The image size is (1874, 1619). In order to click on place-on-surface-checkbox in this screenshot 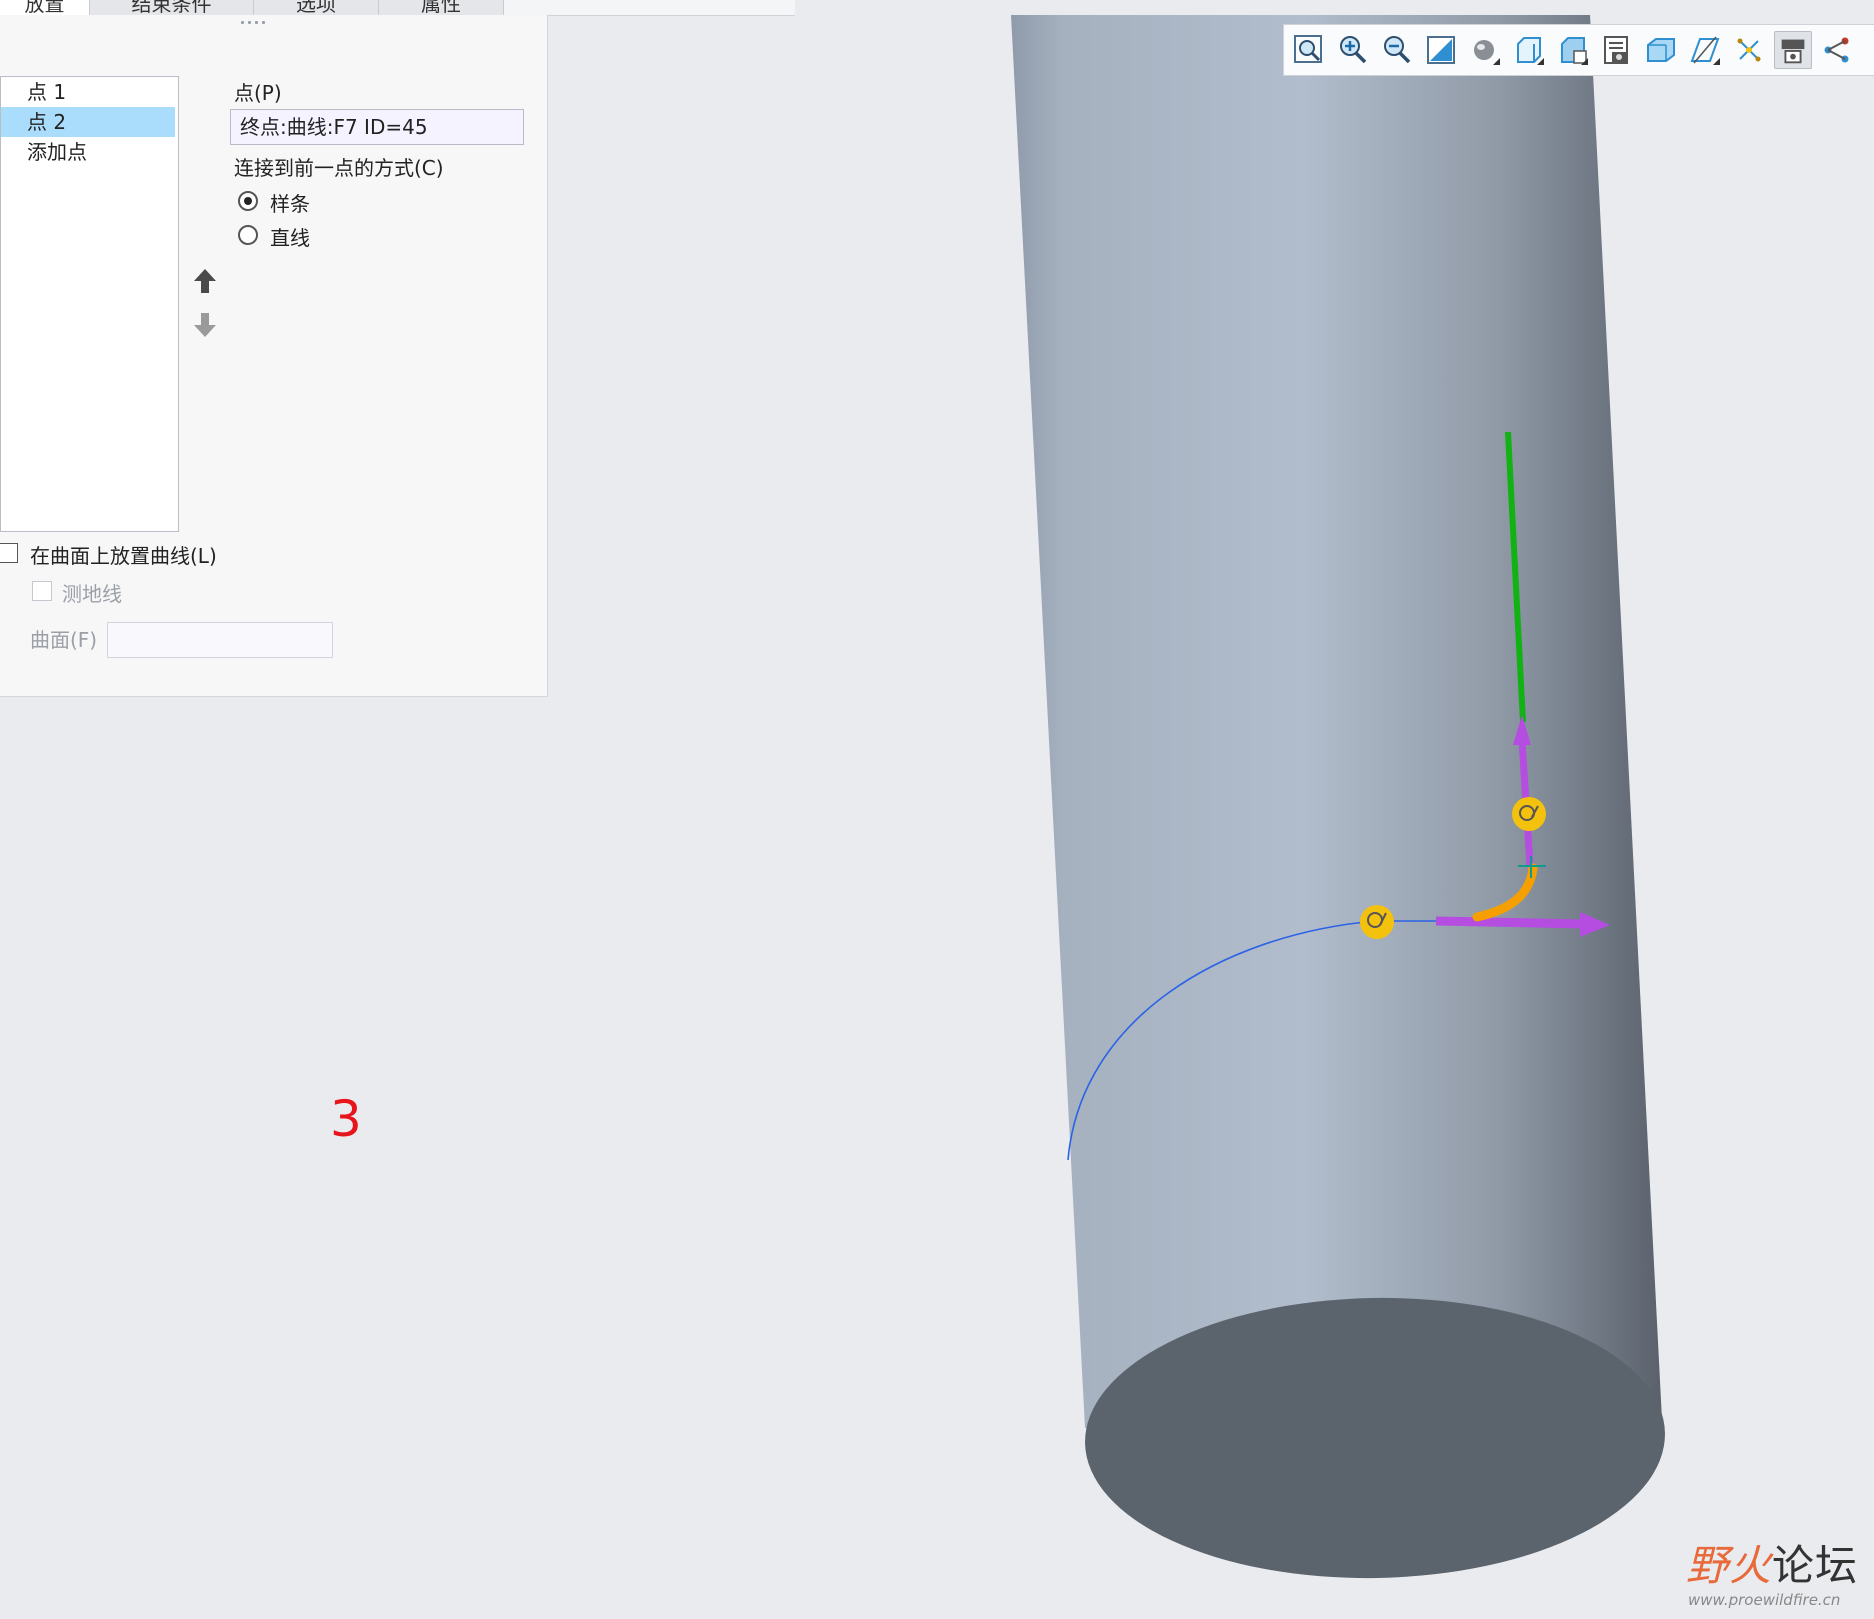, I will do `click(9, 553)`.